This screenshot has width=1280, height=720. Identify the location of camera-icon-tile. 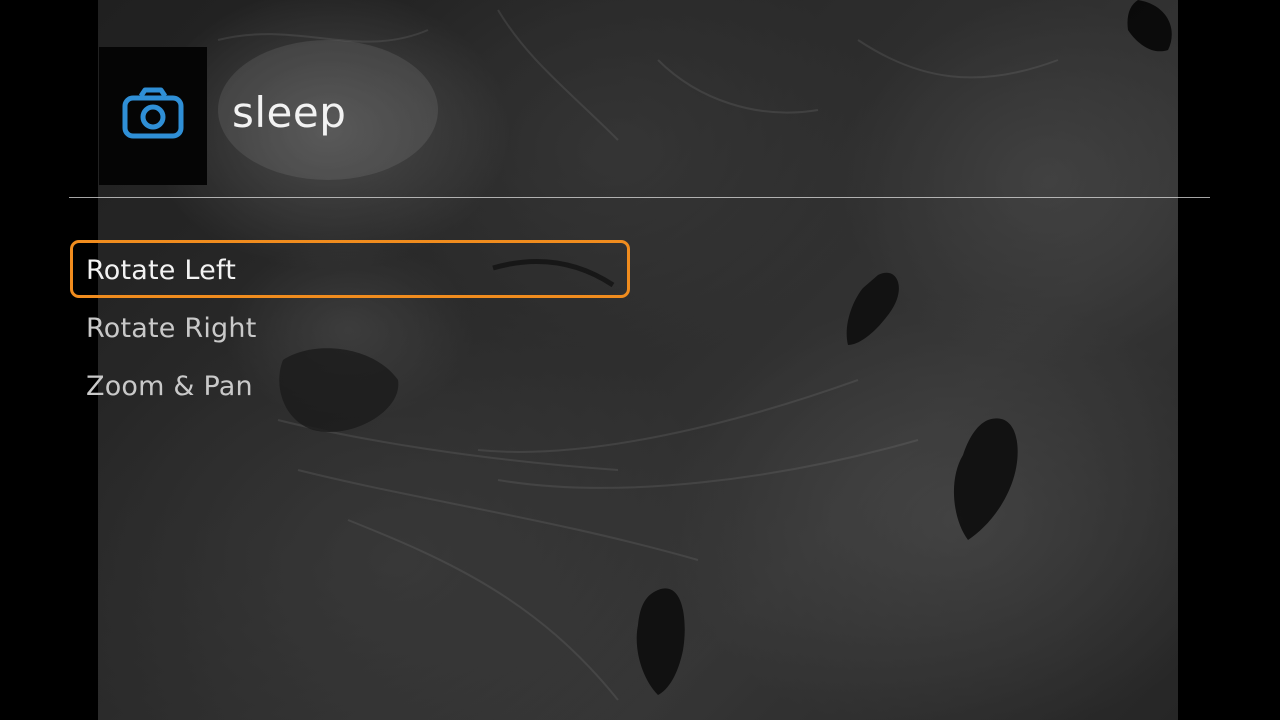
(153, 116).